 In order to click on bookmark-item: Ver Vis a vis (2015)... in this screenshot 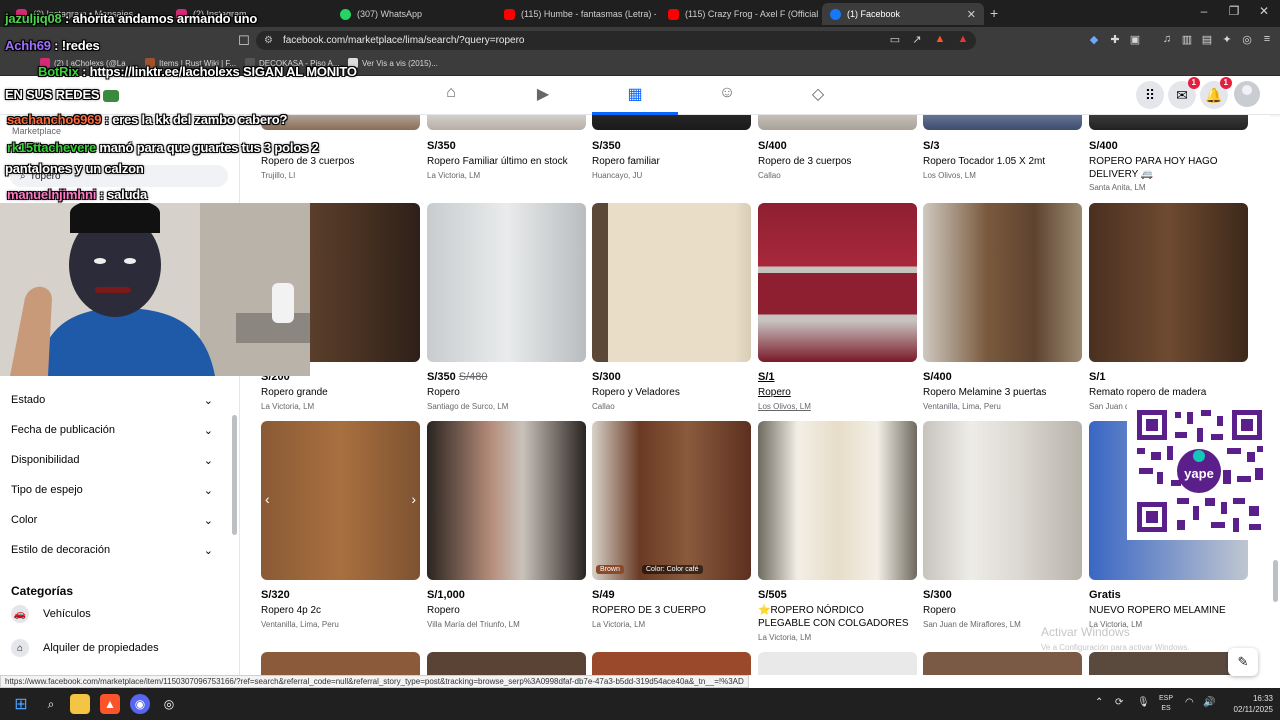, I will do `click(393, 63)`.